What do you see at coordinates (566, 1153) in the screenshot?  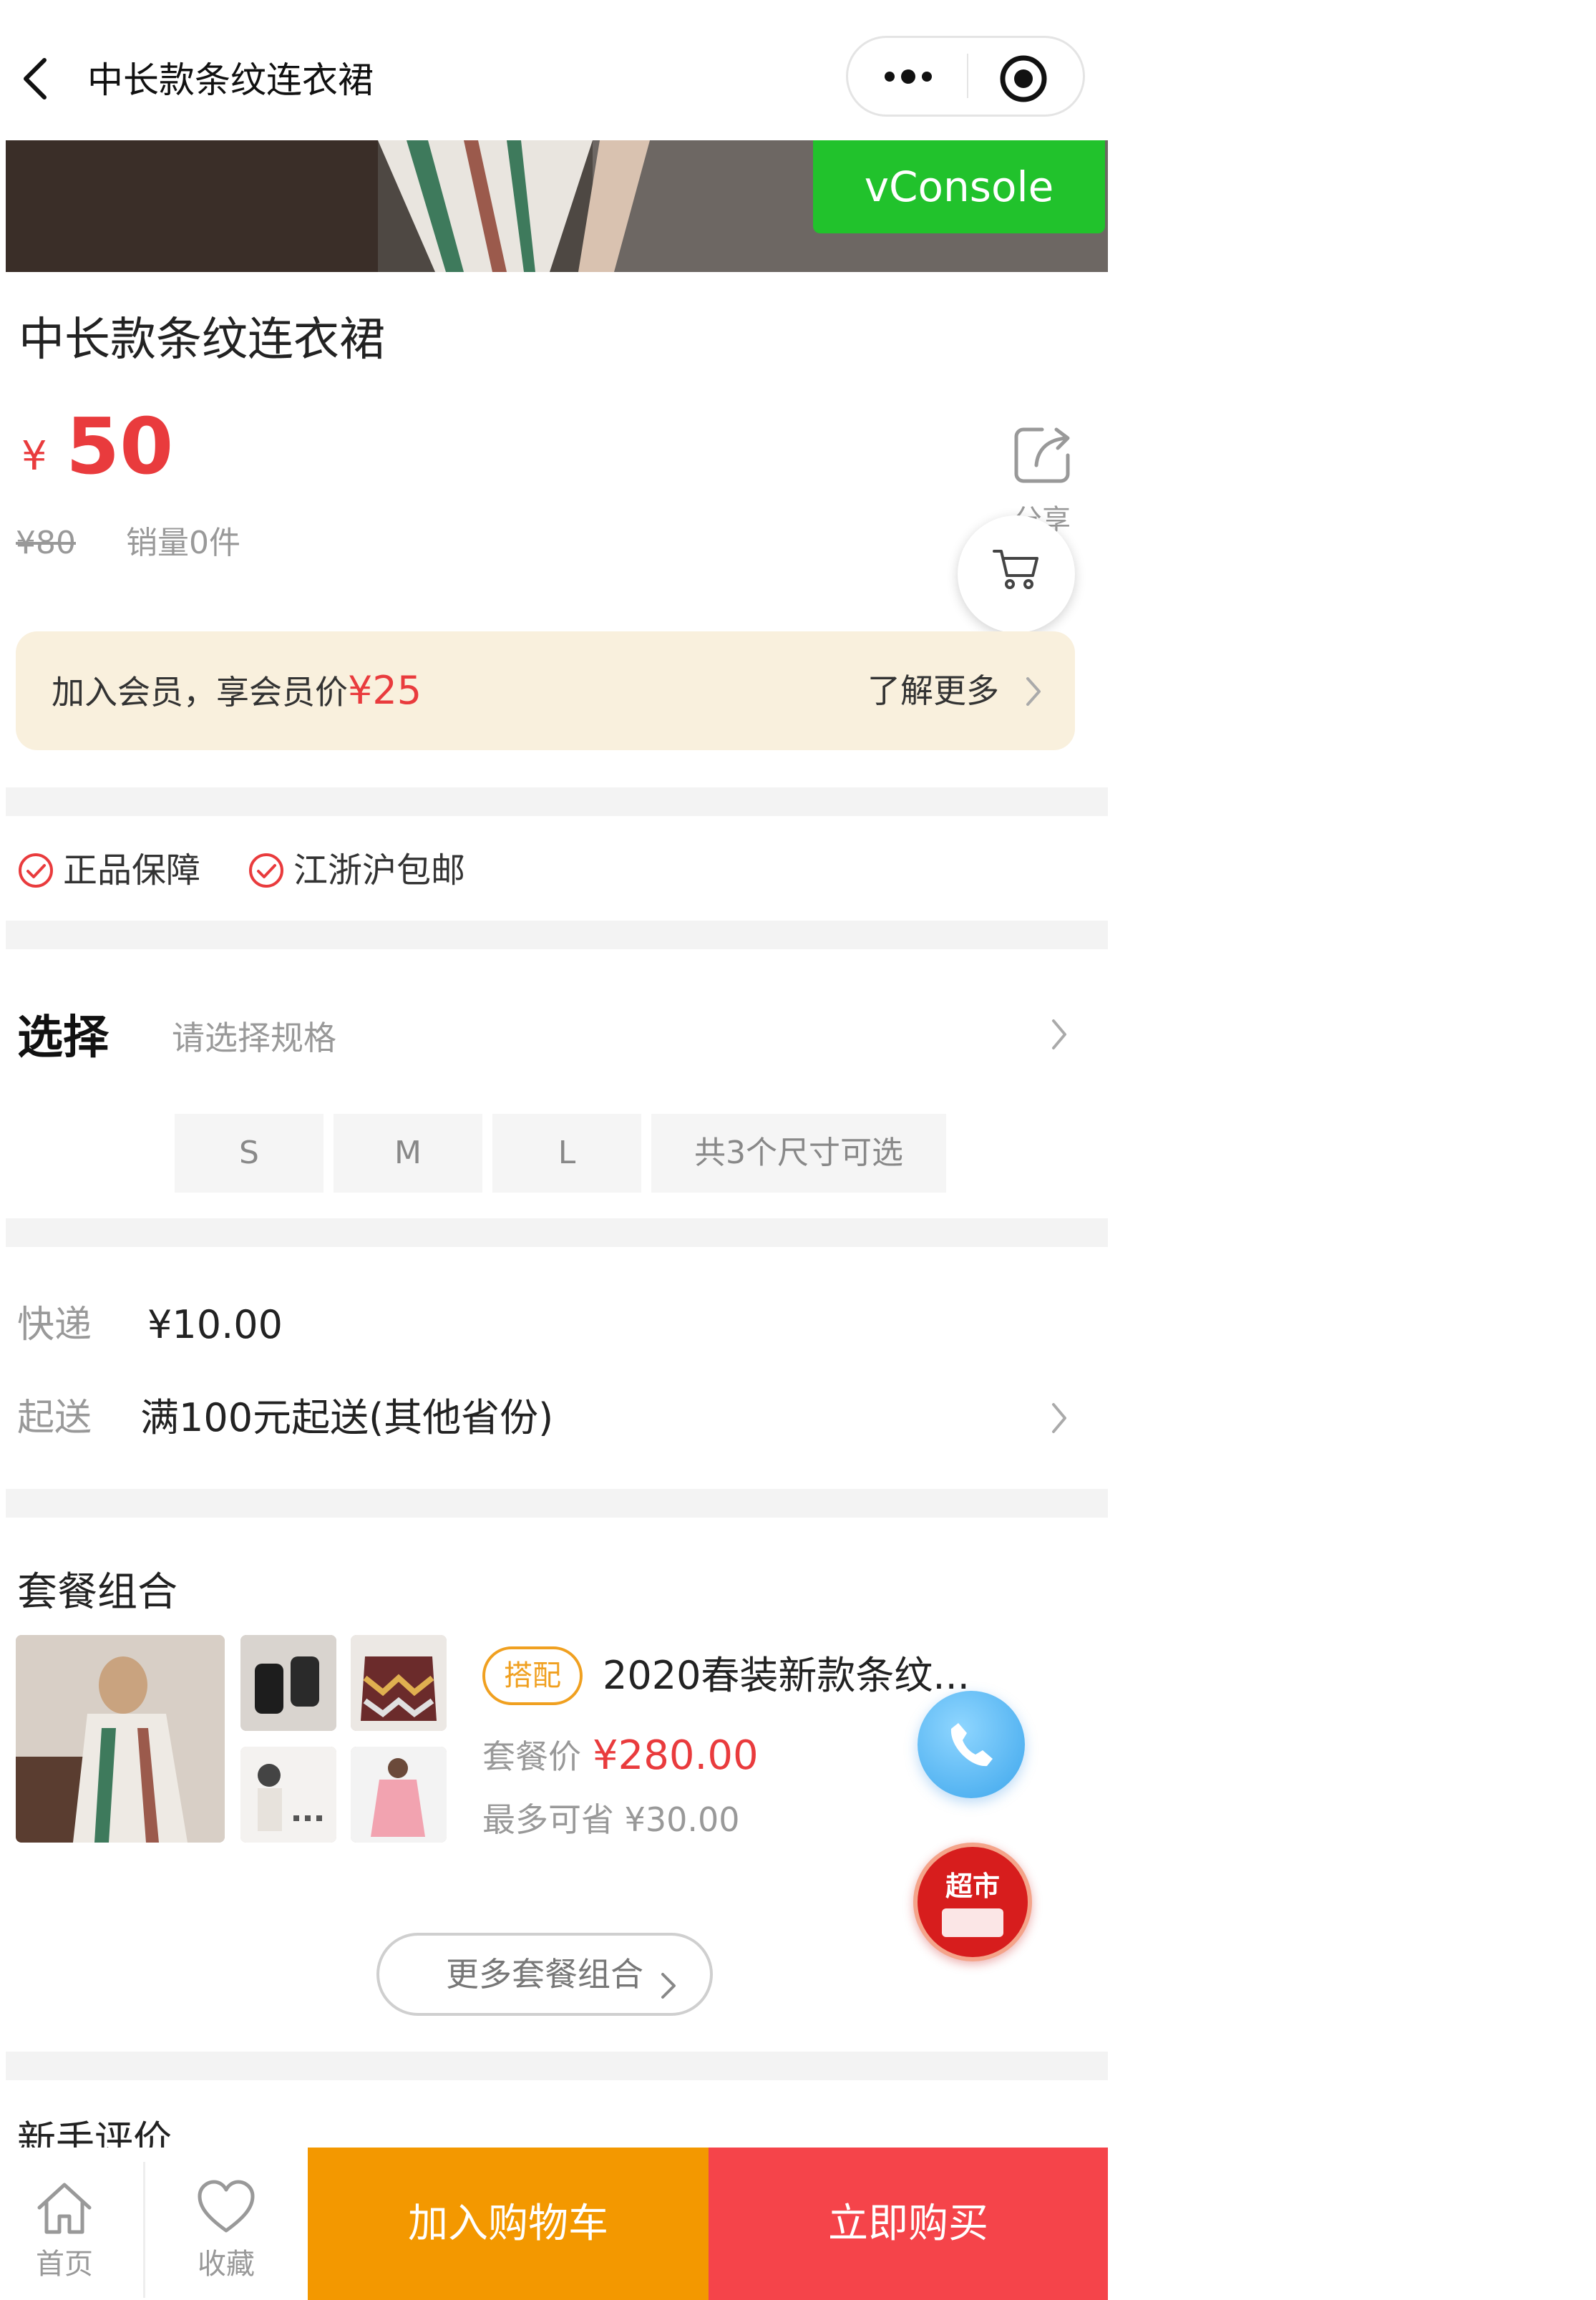 I see `size-option-l: L` at bounding box center [566, 1153].